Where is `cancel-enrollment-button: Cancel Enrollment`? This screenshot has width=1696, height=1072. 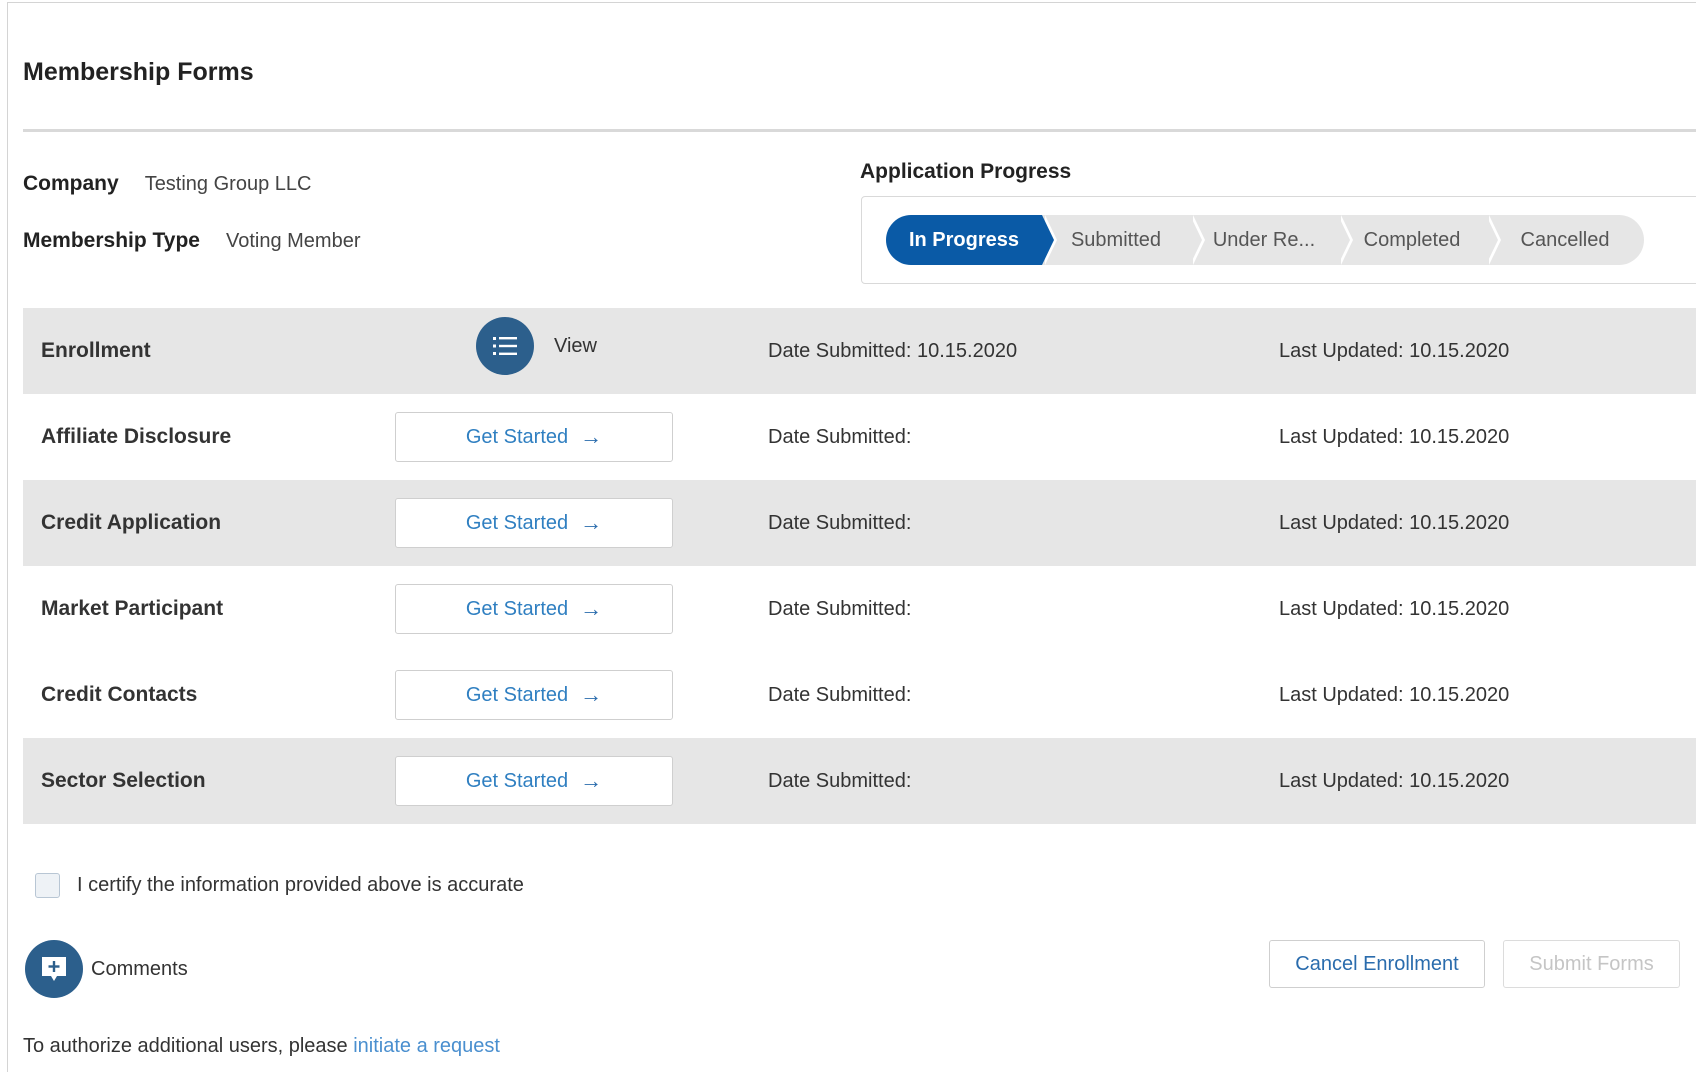
cancel-enrollment-button: Cancel Enrollment is located at coordinates (1377, 964).